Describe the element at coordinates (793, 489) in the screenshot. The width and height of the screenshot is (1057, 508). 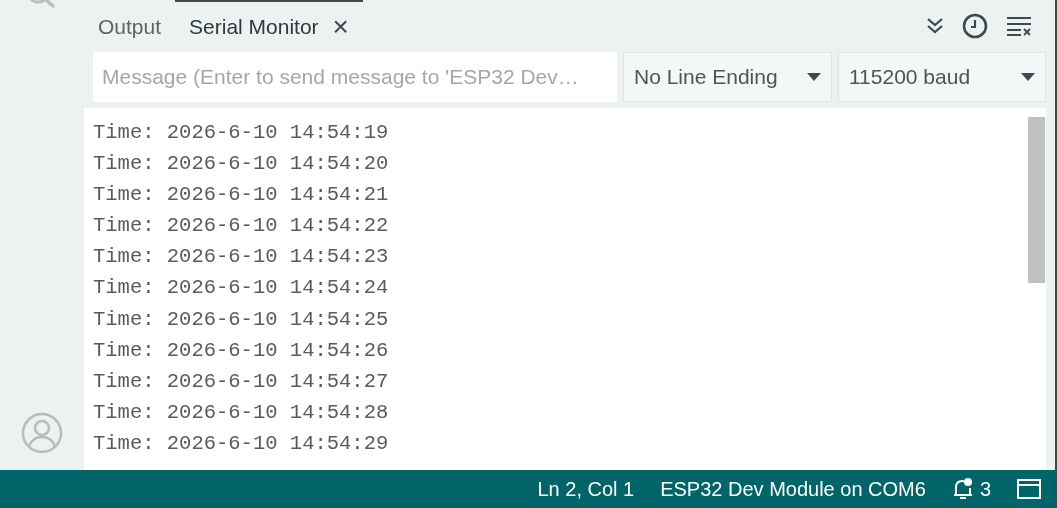
I see `board-status: ESP32 Dev Module on COM6` at that location.